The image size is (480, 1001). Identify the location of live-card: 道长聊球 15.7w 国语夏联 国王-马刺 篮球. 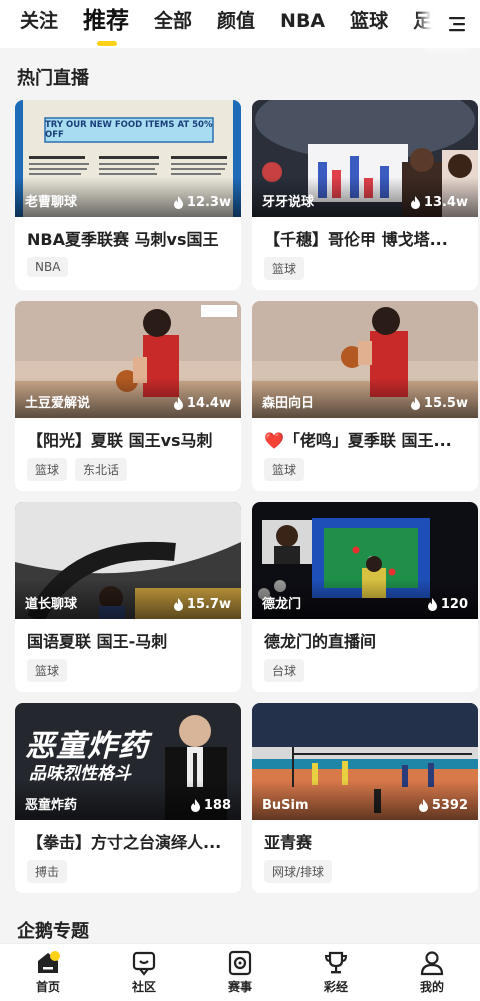
(128, 597).